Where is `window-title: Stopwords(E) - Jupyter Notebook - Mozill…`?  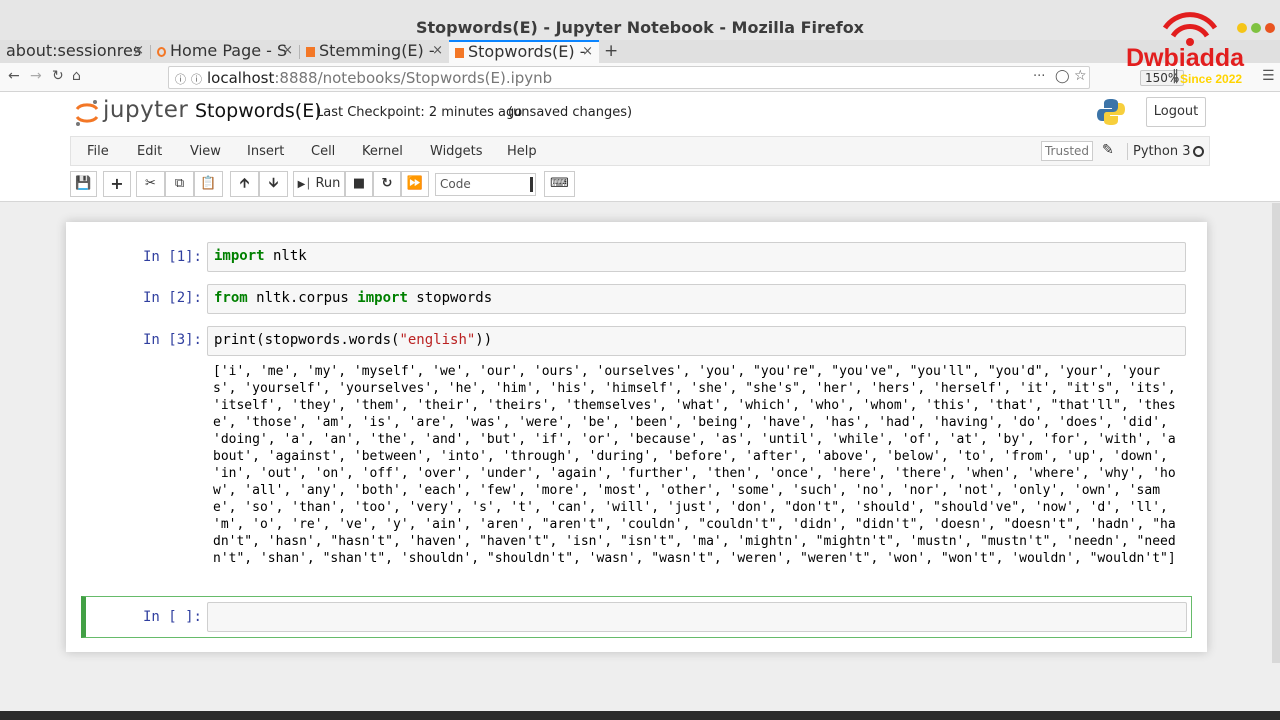
window-title: Stopwords(E) - Jupyter Notebook - Mozill… is located at coordinates (640, 27).